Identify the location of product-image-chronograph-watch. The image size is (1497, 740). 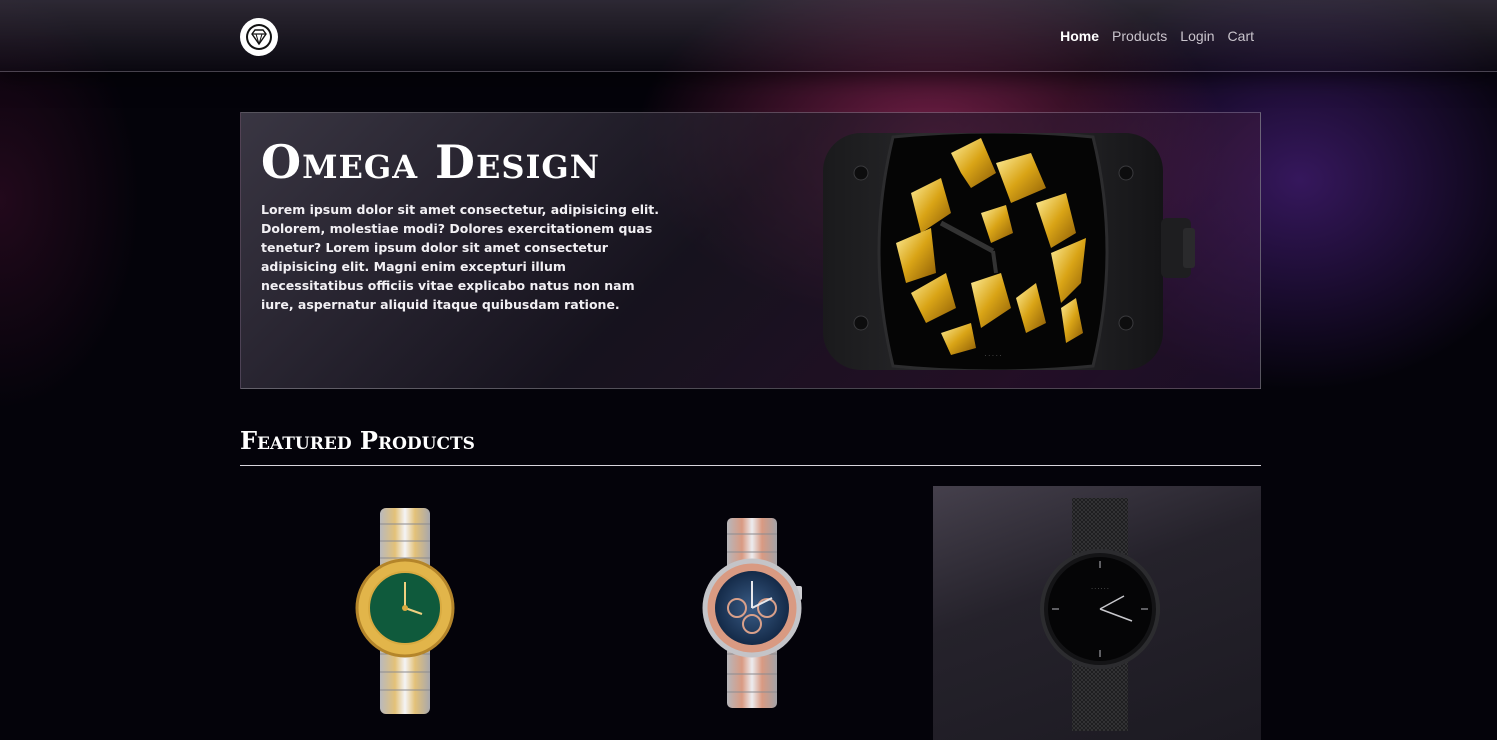
(752, 613).